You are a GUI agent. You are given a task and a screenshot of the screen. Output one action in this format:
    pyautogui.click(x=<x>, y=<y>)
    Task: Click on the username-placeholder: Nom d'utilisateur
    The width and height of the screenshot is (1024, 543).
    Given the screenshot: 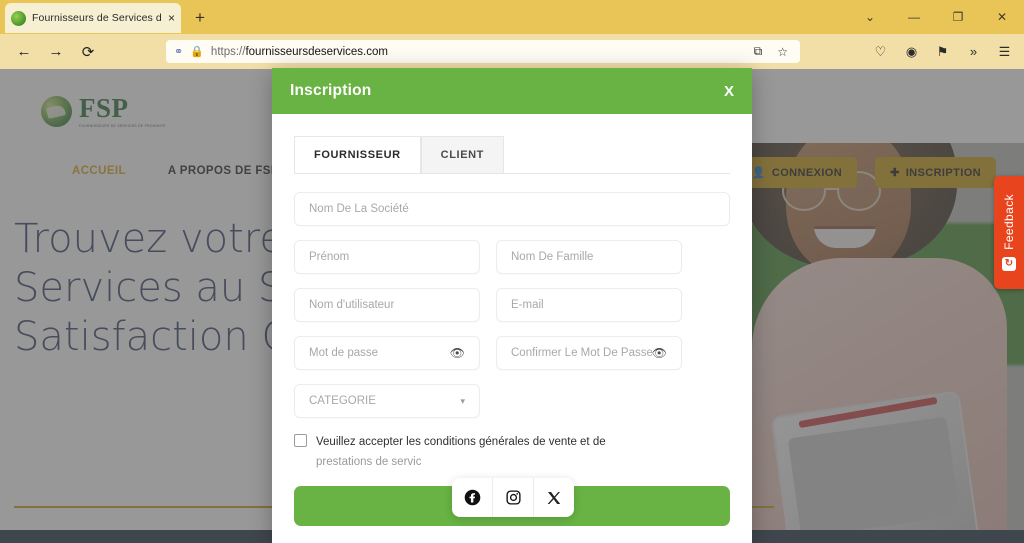 What is the action you would take?
    pyautogui.click(x=352, y=305)
    